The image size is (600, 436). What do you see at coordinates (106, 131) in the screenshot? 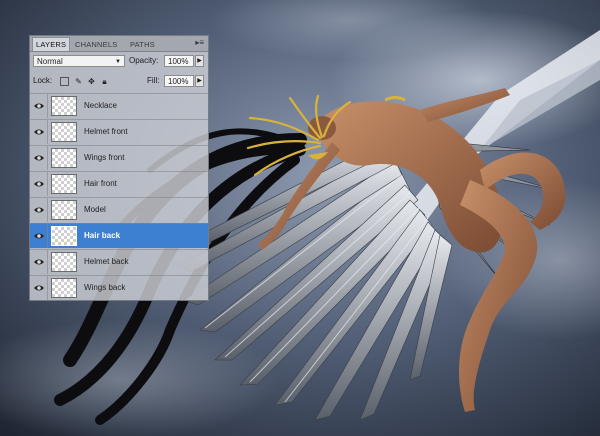
I see `layer-name: Helmet front` at bounding box center [106, 131].